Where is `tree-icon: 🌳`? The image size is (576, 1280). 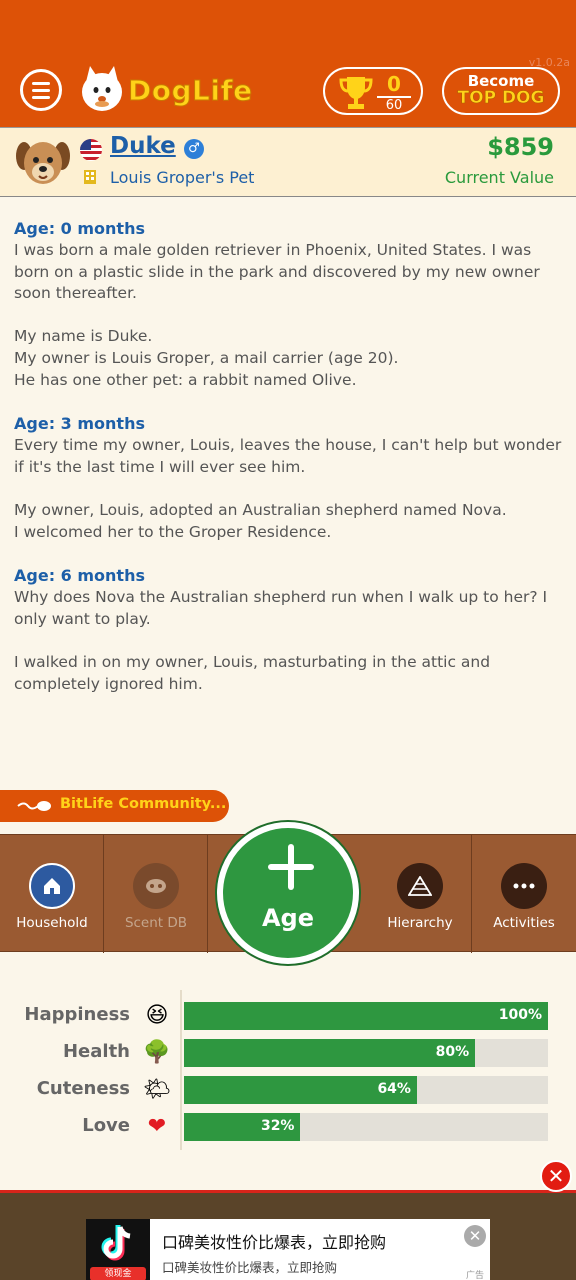 tree-icon: 🌳 is located at coordinates (157, 1052).